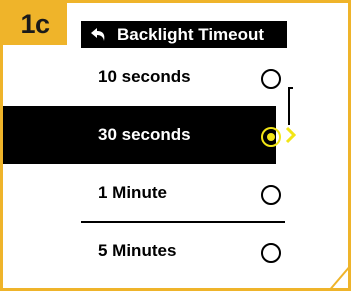 The image size is (351, 291). Describe the element at coordinates (183, 222) in the screenshot. I see `menu-divider` at that location.